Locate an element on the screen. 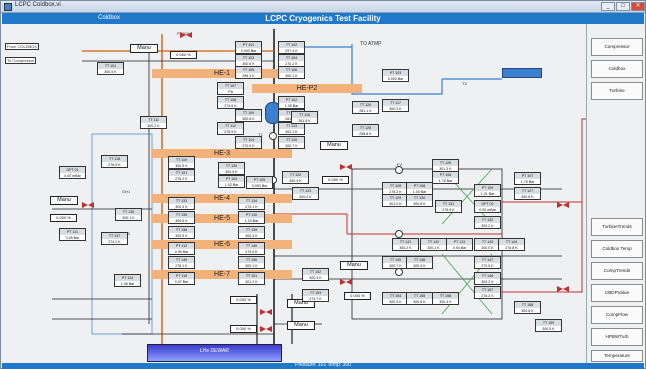  sensor-value: 281.1 K is located at coordinates (365, 111).